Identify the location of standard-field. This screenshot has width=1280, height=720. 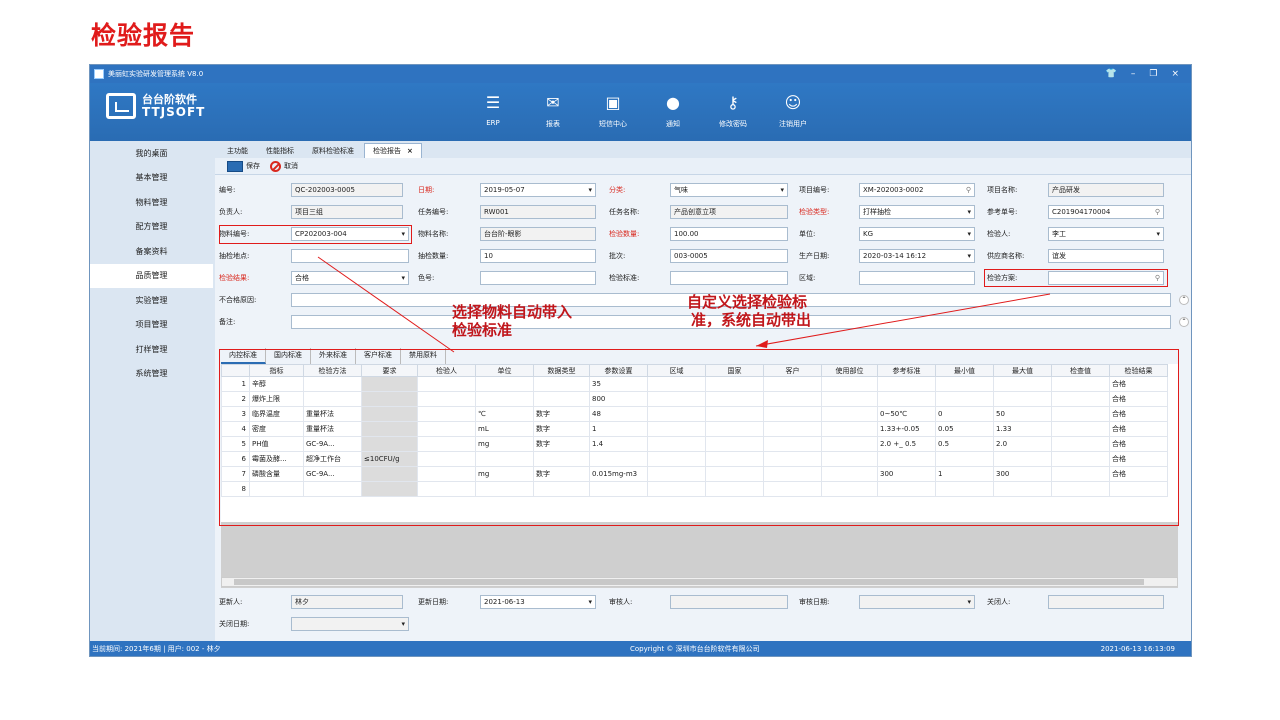
(729, 278).